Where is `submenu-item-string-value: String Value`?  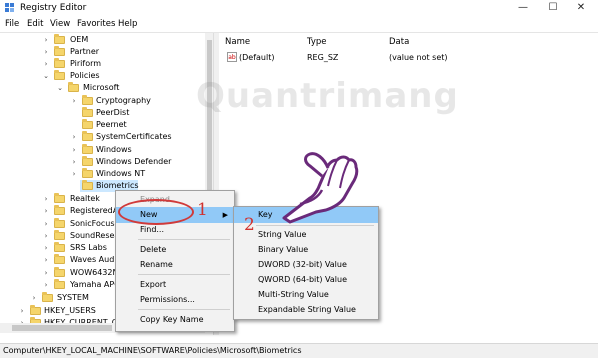 submenu-item-string-value: String Value is located at coordinates (306, 235).